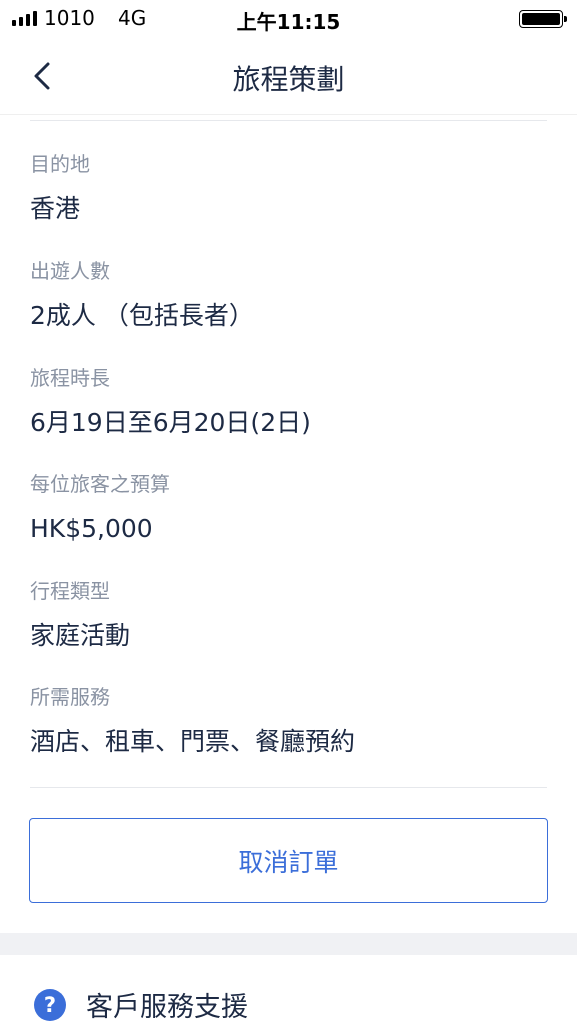 This screenshot has width=577, height=1024. Describe the element at coordinates (193, 741) in the screenshot. I see `field-value: 酒店、租車、門票、餐廳預約` at that location.